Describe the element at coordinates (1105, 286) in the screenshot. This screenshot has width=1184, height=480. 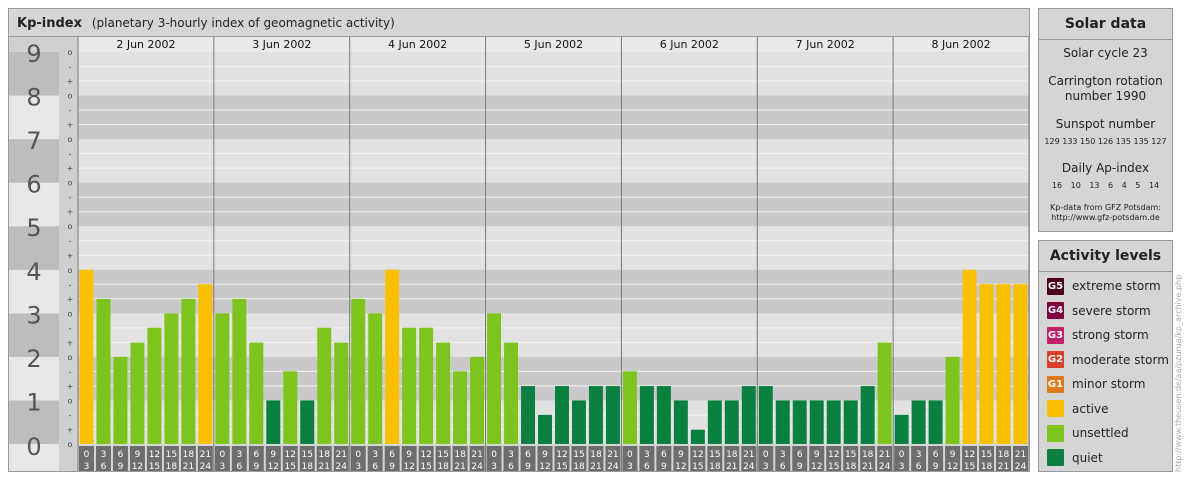
I see `legend-item-g5: G5 extreme storm` at that location.